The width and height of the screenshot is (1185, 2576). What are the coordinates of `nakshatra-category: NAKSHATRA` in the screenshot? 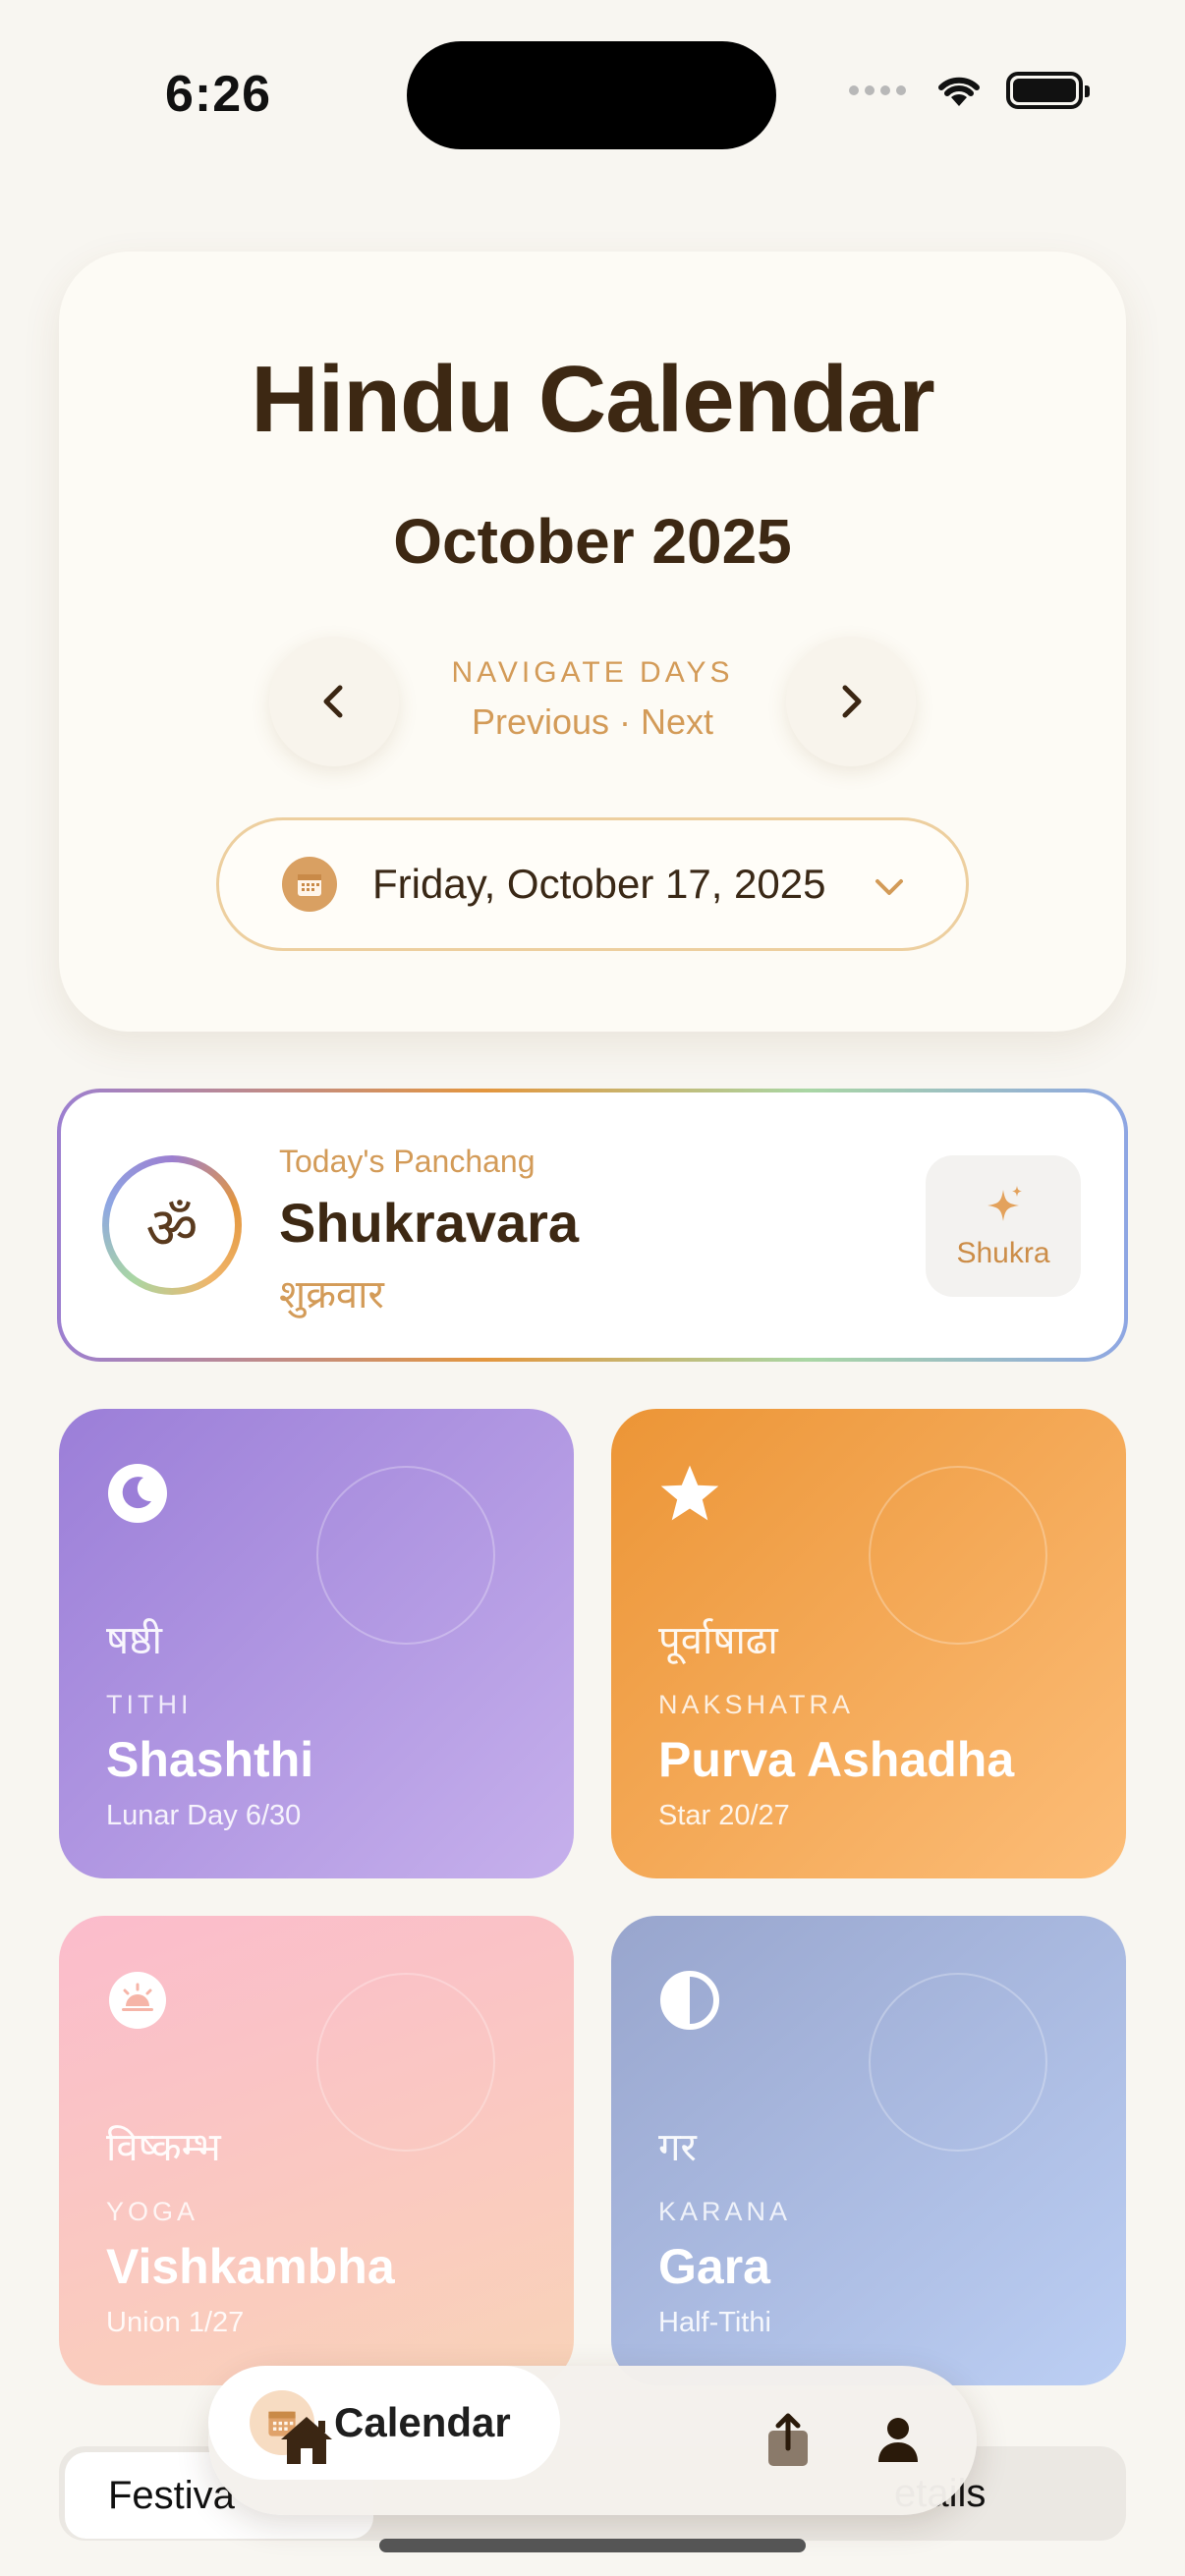 It's located at (757, 1704).